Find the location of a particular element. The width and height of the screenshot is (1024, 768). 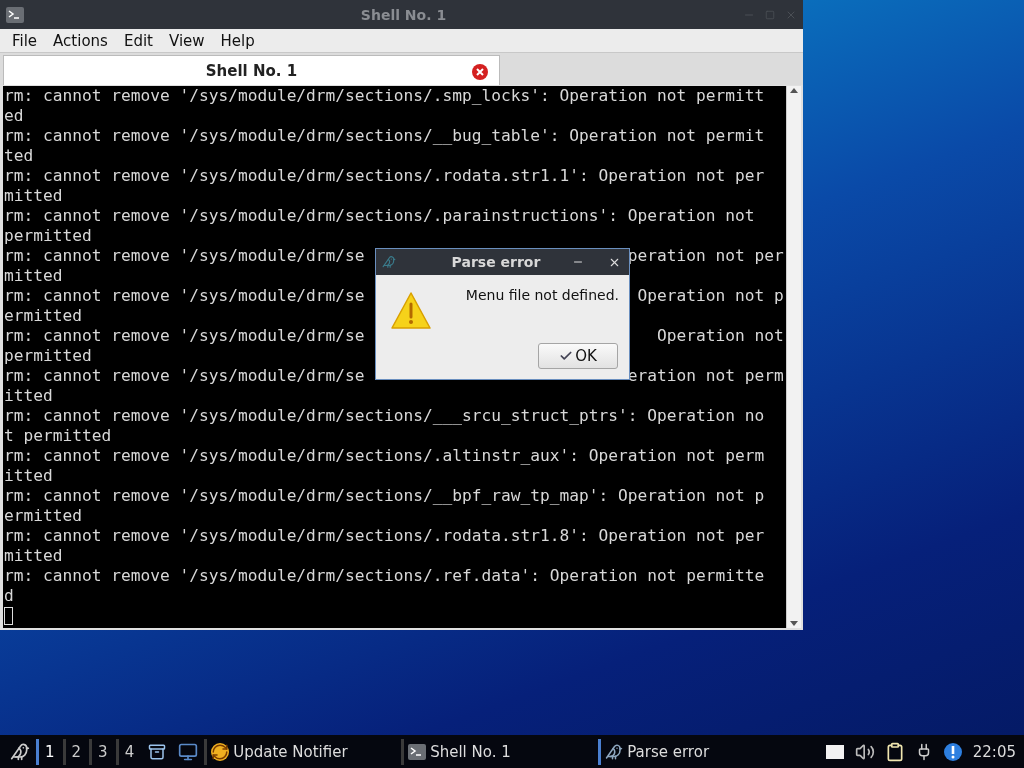

task-button: Parse error is located at coordinates (697, 751).